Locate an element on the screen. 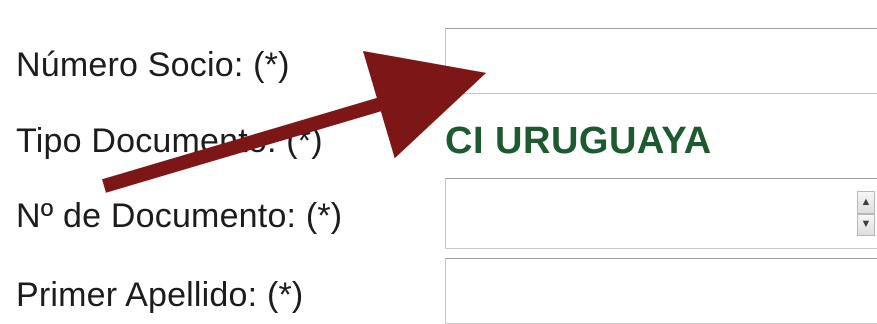  tipo-documento-label: Tipo Documento: (*) is located at coordinates (169, 141).